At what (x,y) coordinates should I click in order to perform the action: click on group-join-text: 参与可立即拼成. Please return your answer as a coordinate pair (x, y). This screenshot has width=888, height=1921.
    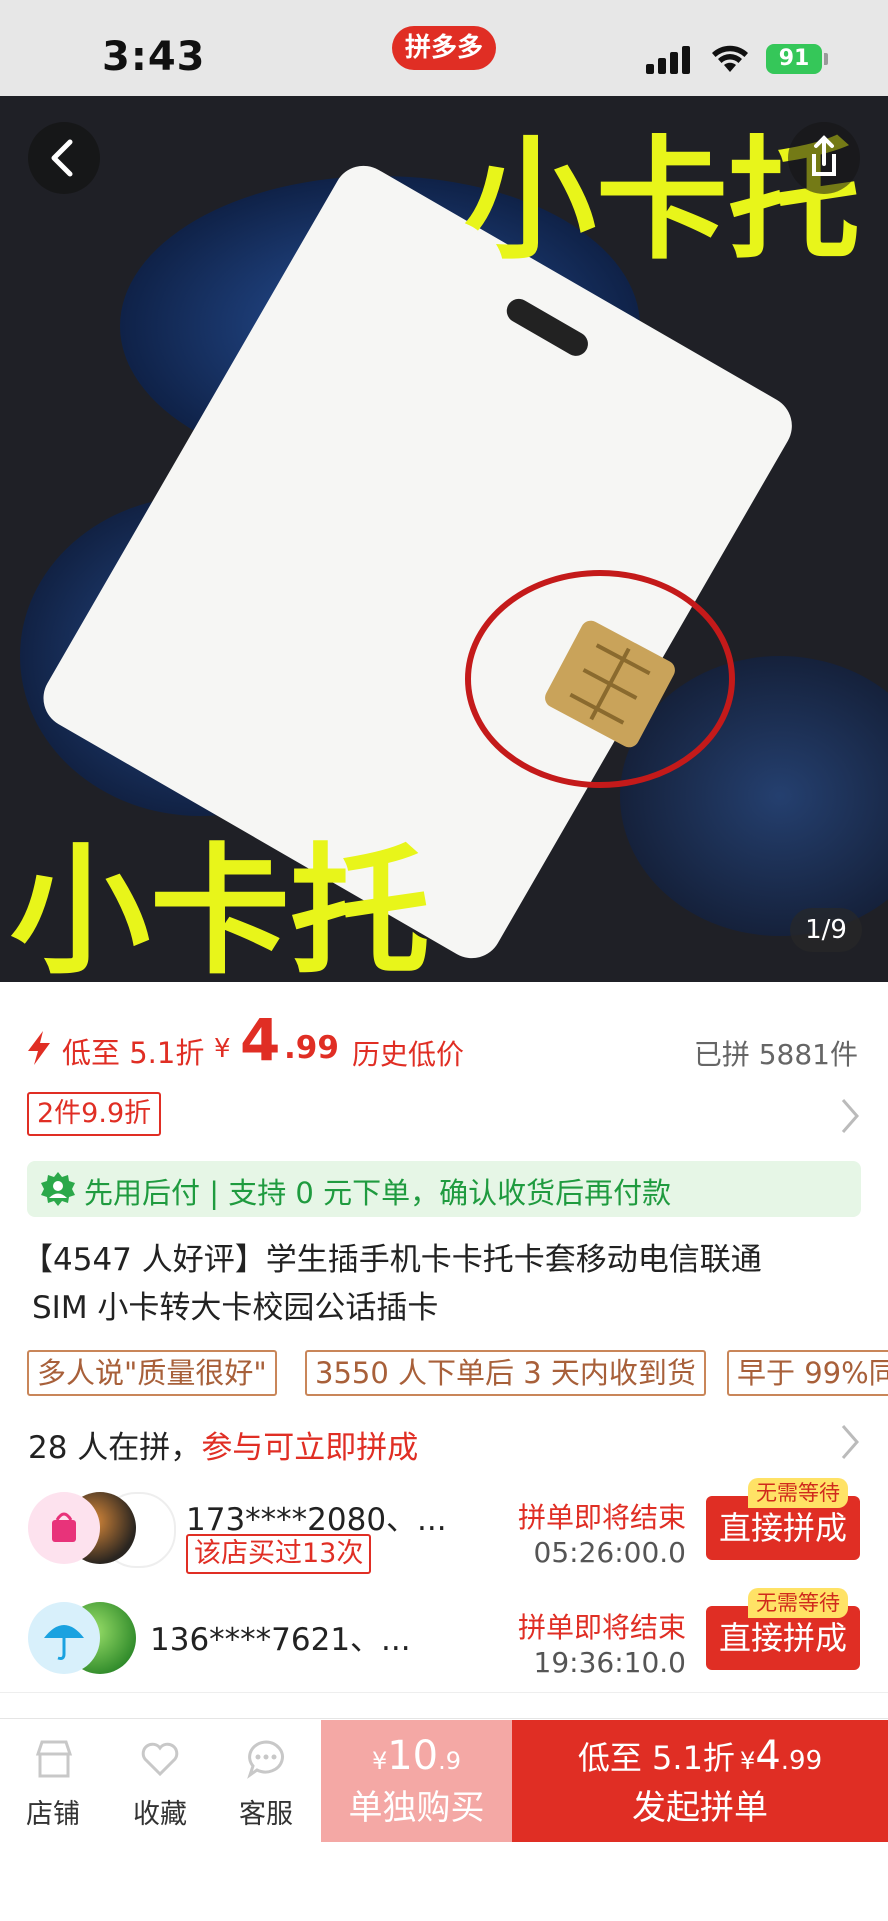
    Looking at the image, I should click on (310, 1448).